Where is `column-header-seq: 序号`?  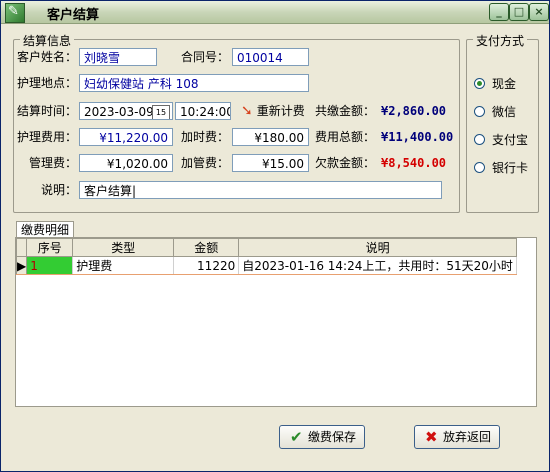
column-header-seq: 序号 is located at coordinates (50, 247).